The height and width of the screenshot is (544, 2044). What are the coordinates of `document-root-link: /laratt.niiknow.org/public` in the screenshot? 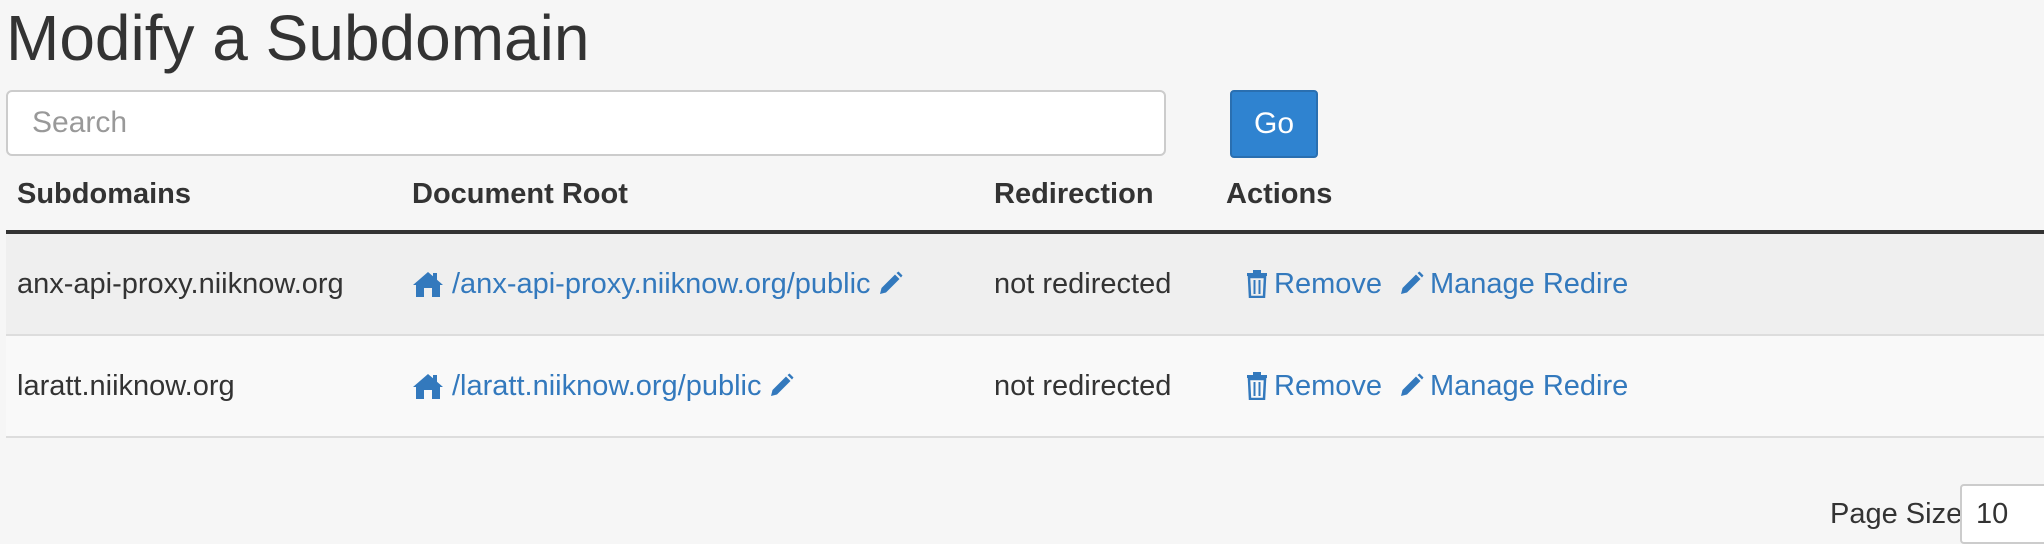 It's located at (587, 386).